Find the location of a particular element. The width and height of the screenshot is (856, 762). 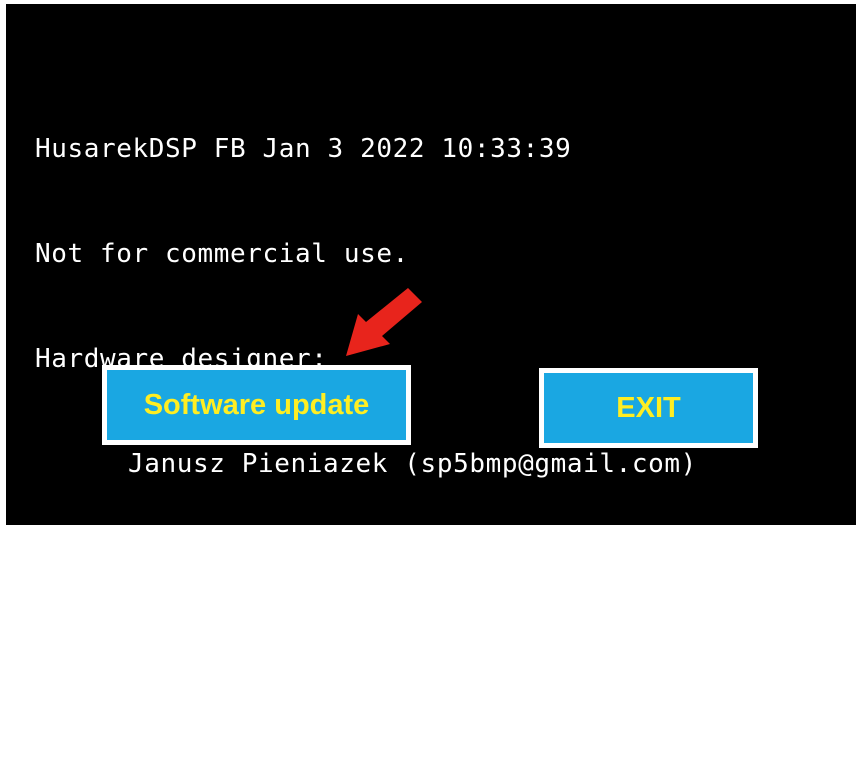

exit-label: EXIT is located at coordinates (648, 407).